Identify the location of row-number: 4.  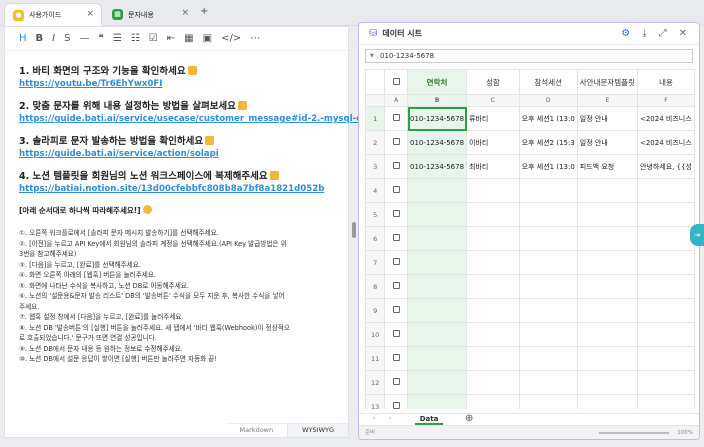
(375, 190).